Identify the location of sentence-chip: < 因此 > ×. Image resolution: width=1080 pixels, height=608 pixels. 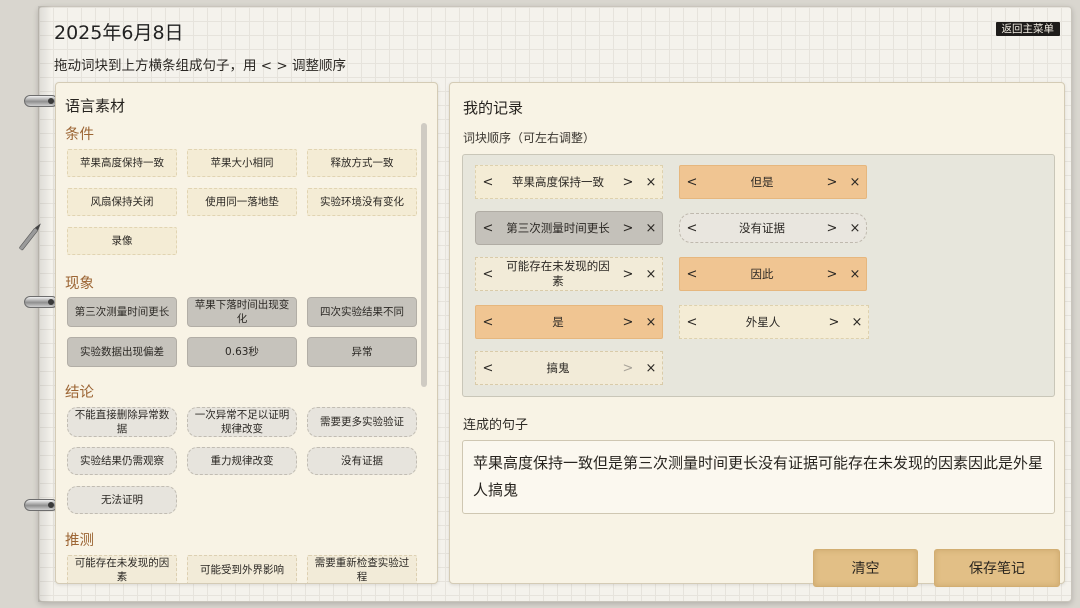
(773, 274).